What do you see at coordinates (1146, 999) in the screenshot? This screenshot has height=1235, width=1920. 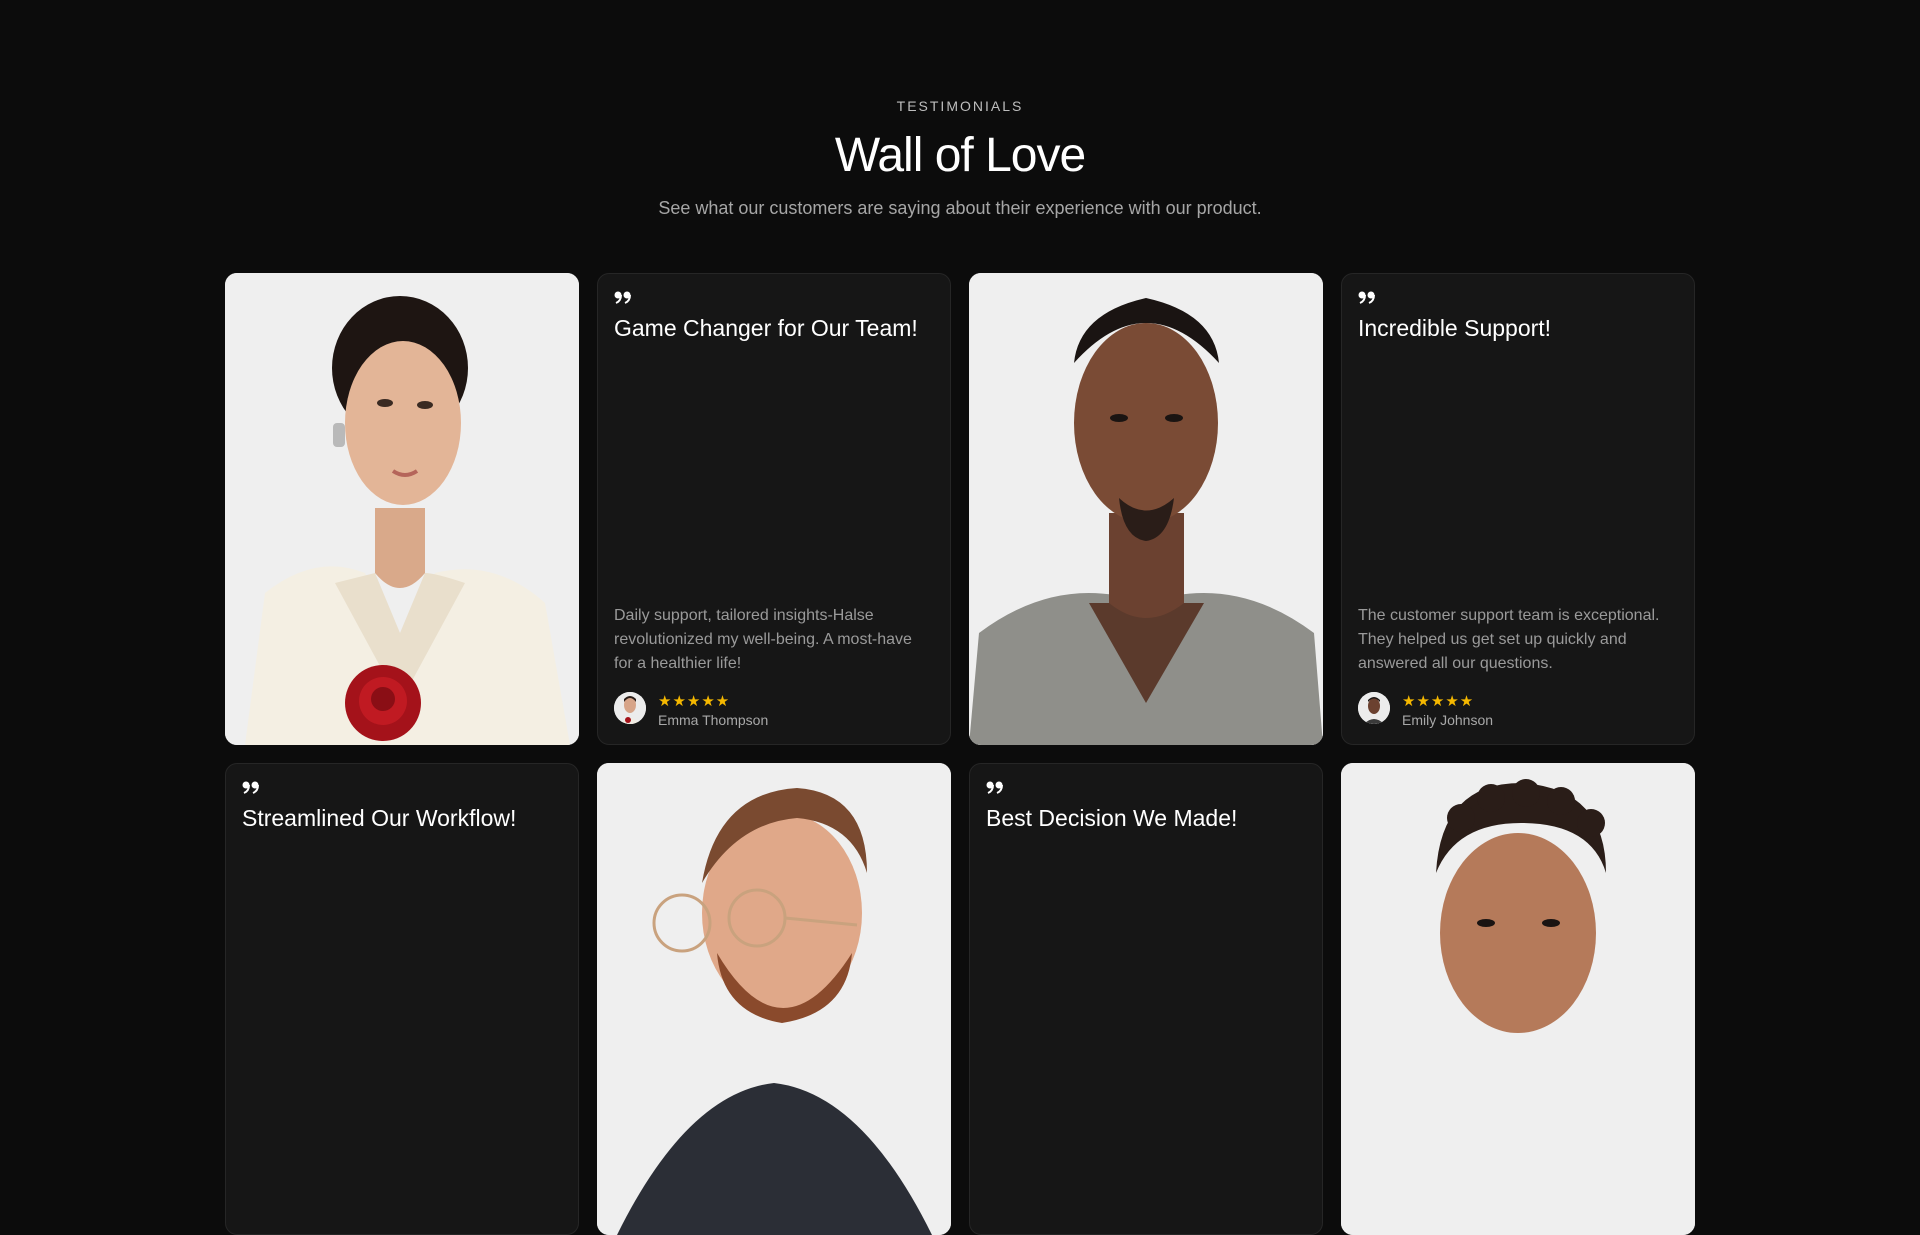 I see `testimonial-card: Best Decision We Made!` at bounding box center [1146, 999].